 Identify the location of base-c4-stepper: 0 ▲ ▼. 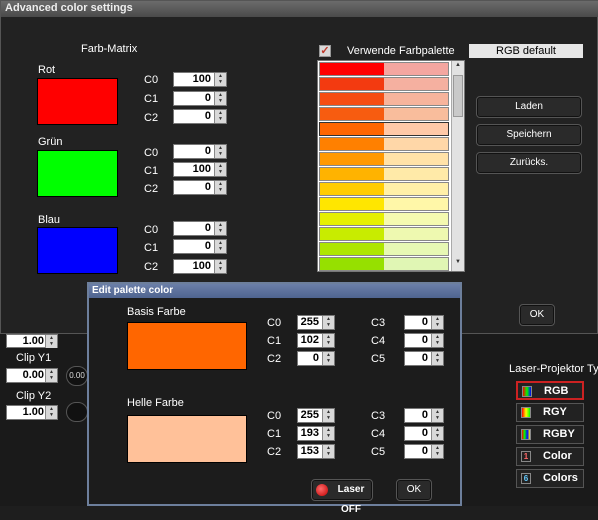
(424, 340).